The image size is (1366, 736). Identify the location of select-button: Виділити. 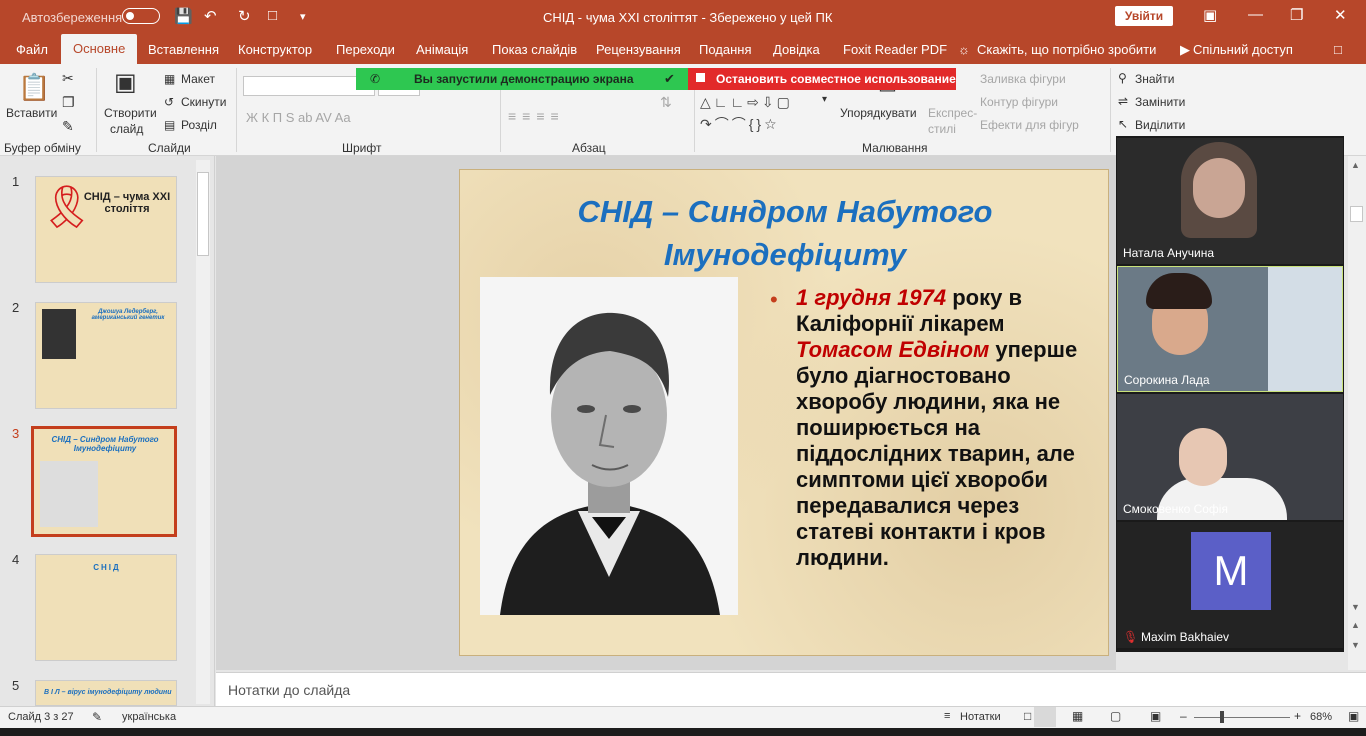
(1160, 125).